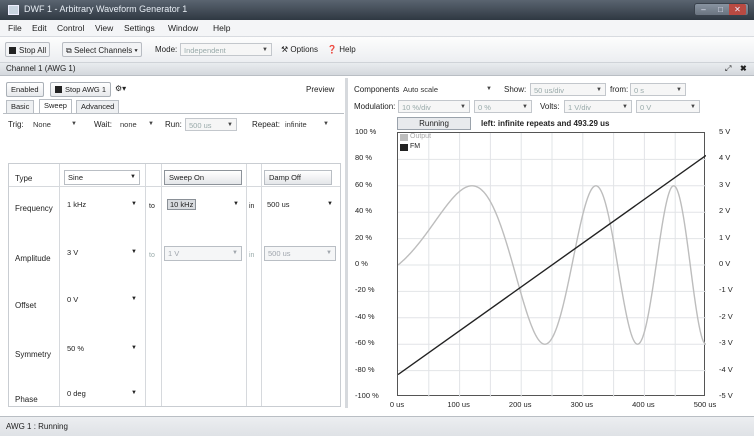 This screenshot has height=436, width=754. What do you see at coordinates (726, 316) in the screenshot?
I see `y-right-tick-label: -2 V` at bounding box center [726, 316].